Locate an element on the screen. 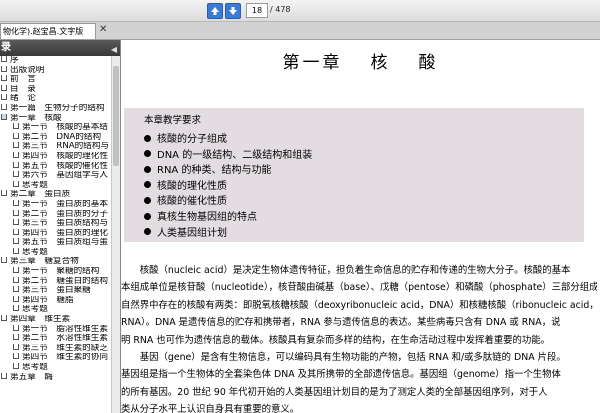  outline-item: 第五节 蛋白质组与蛋 is located at coordinates (56, 243).